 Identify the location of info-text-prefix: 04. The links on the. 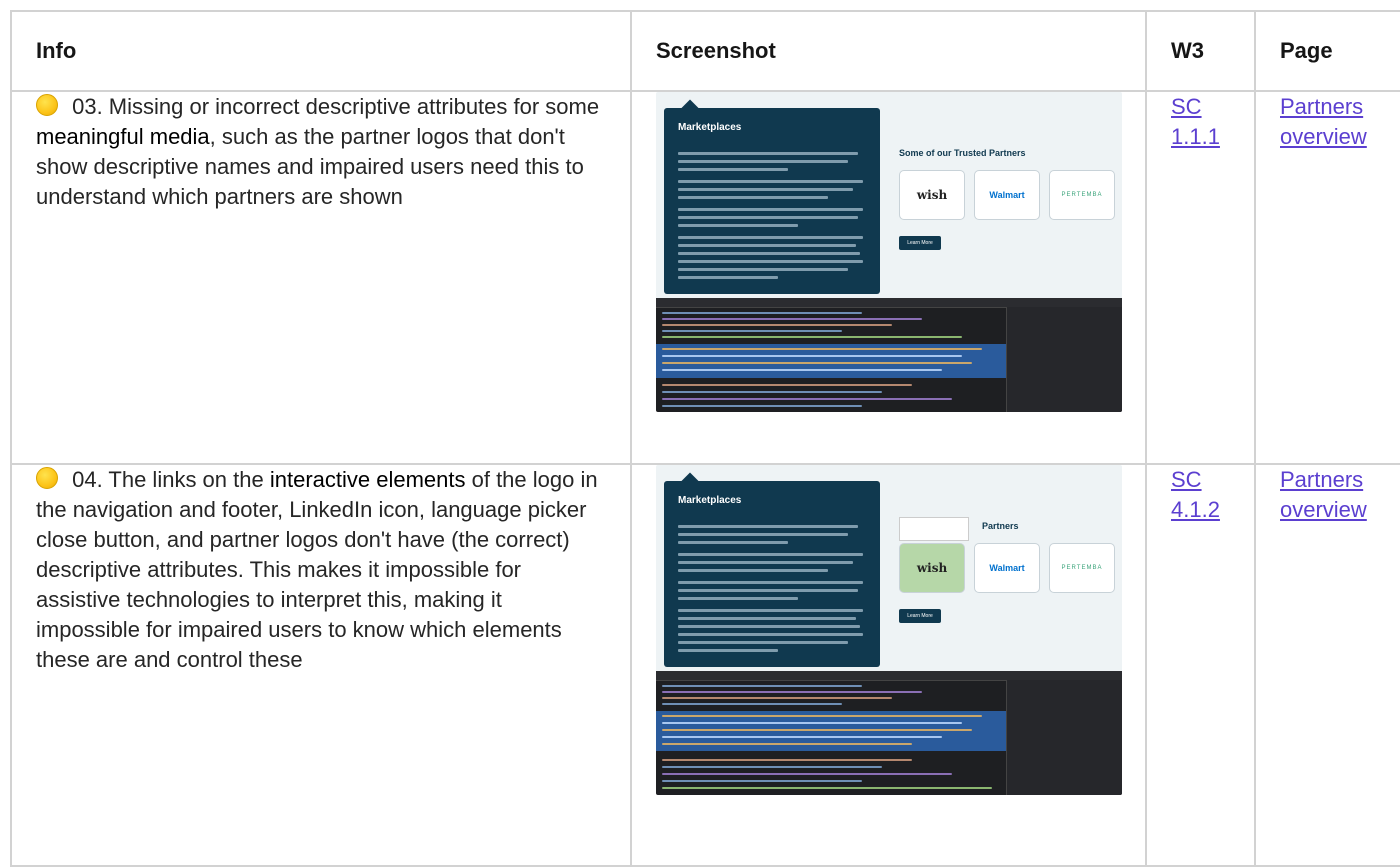
(168, 479).